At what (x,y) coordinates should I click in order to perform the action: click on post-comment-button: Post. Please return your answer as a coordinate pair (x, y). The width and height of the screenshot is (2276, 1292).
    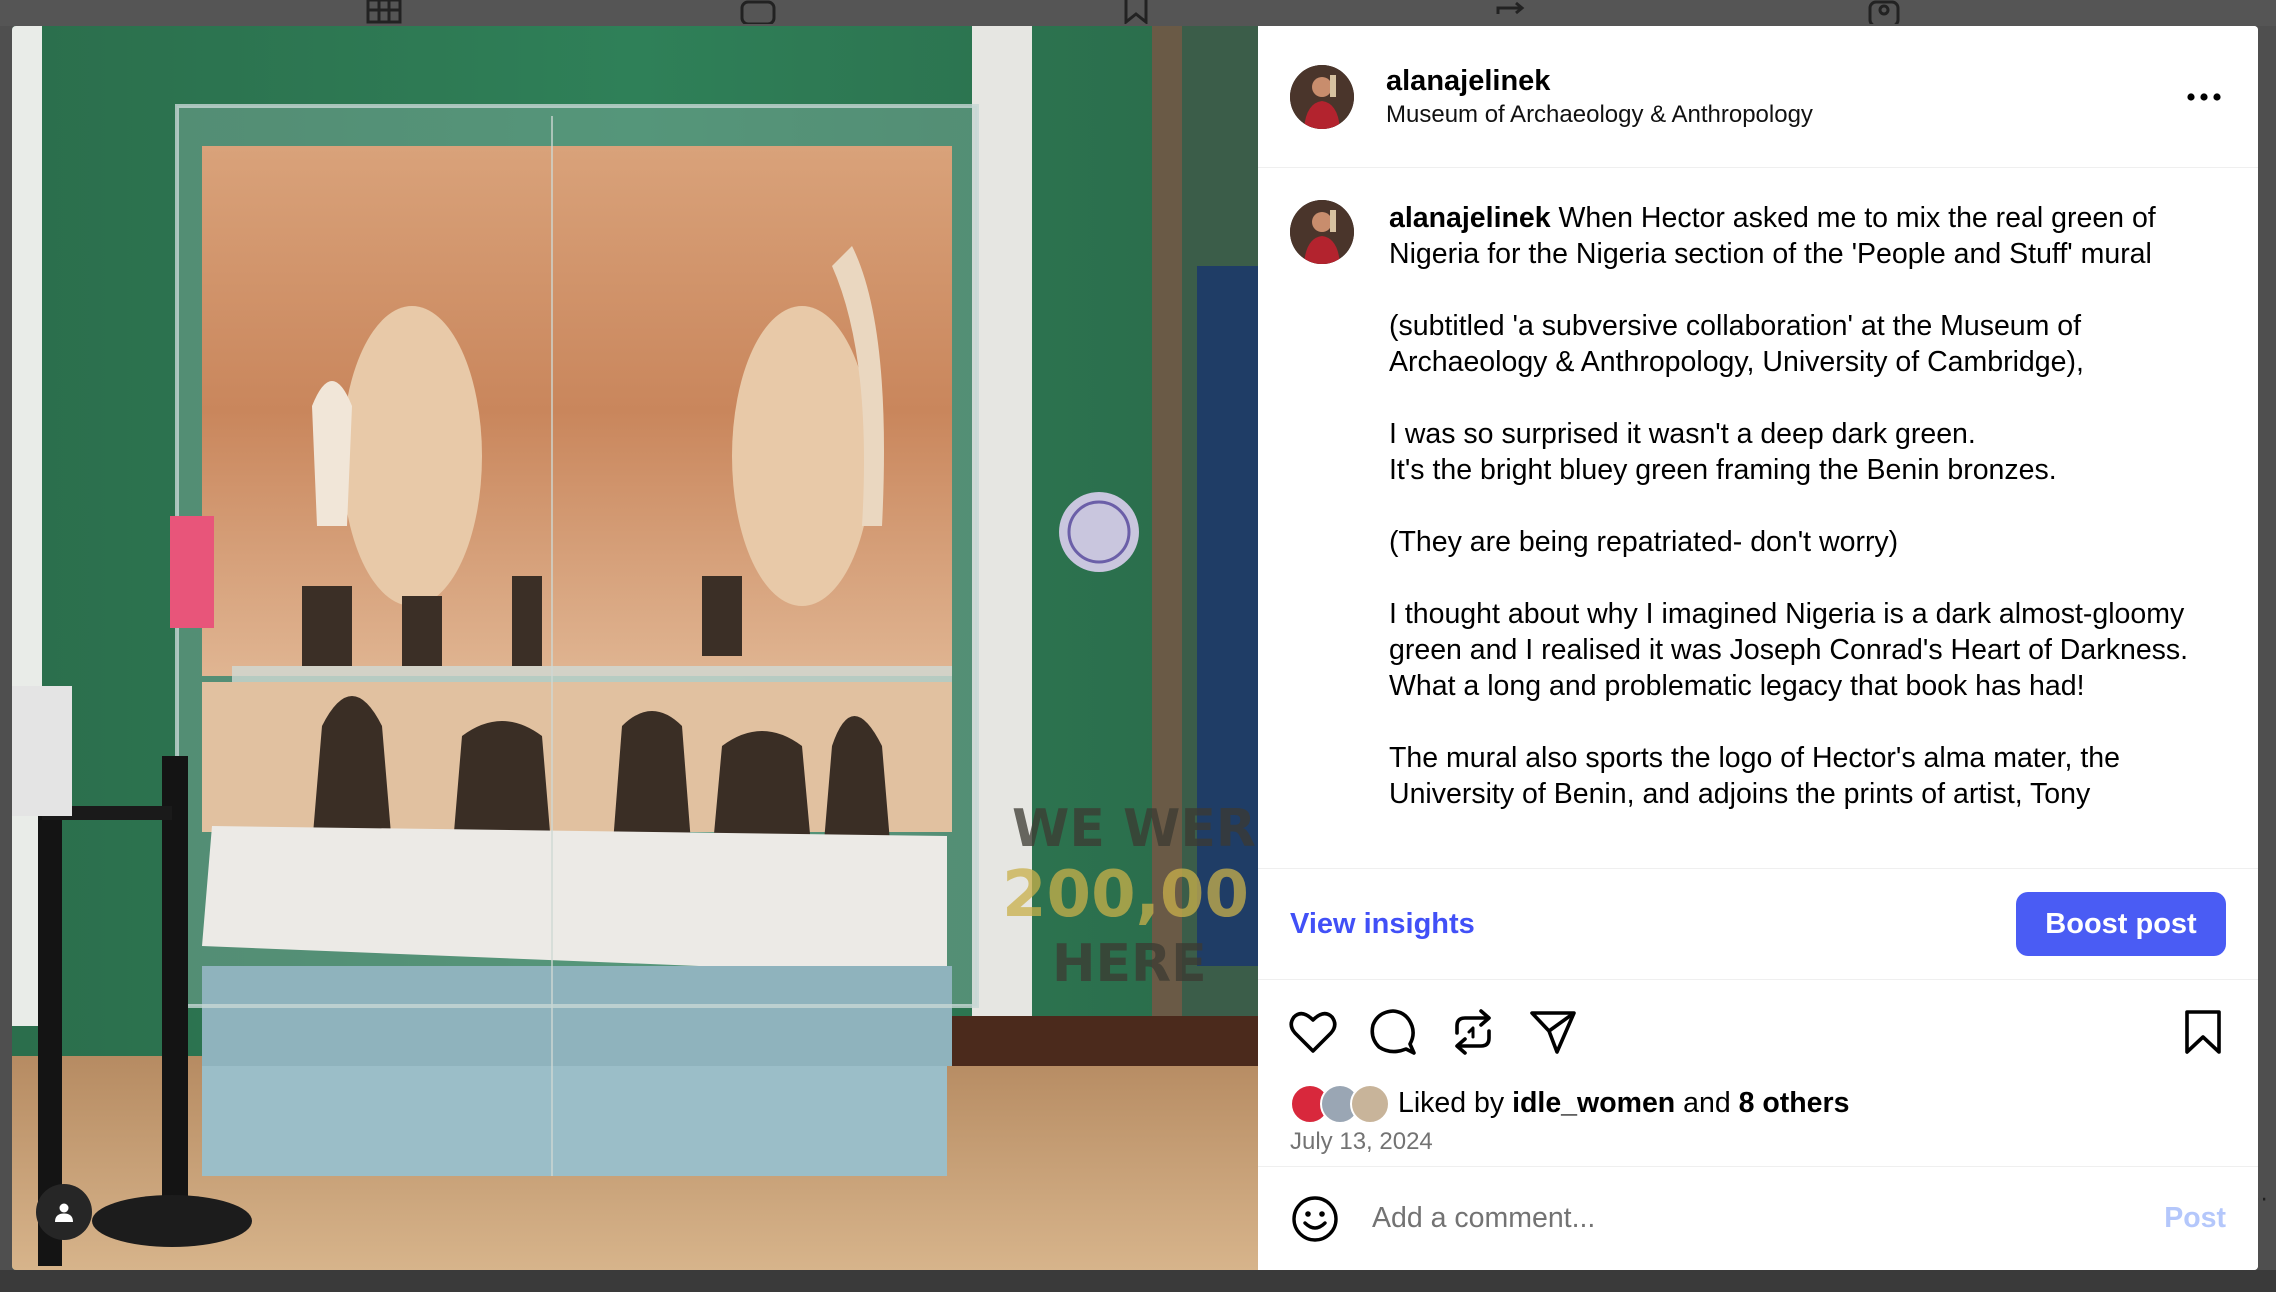
    Looking at the image, I should click on (2195, 1218).